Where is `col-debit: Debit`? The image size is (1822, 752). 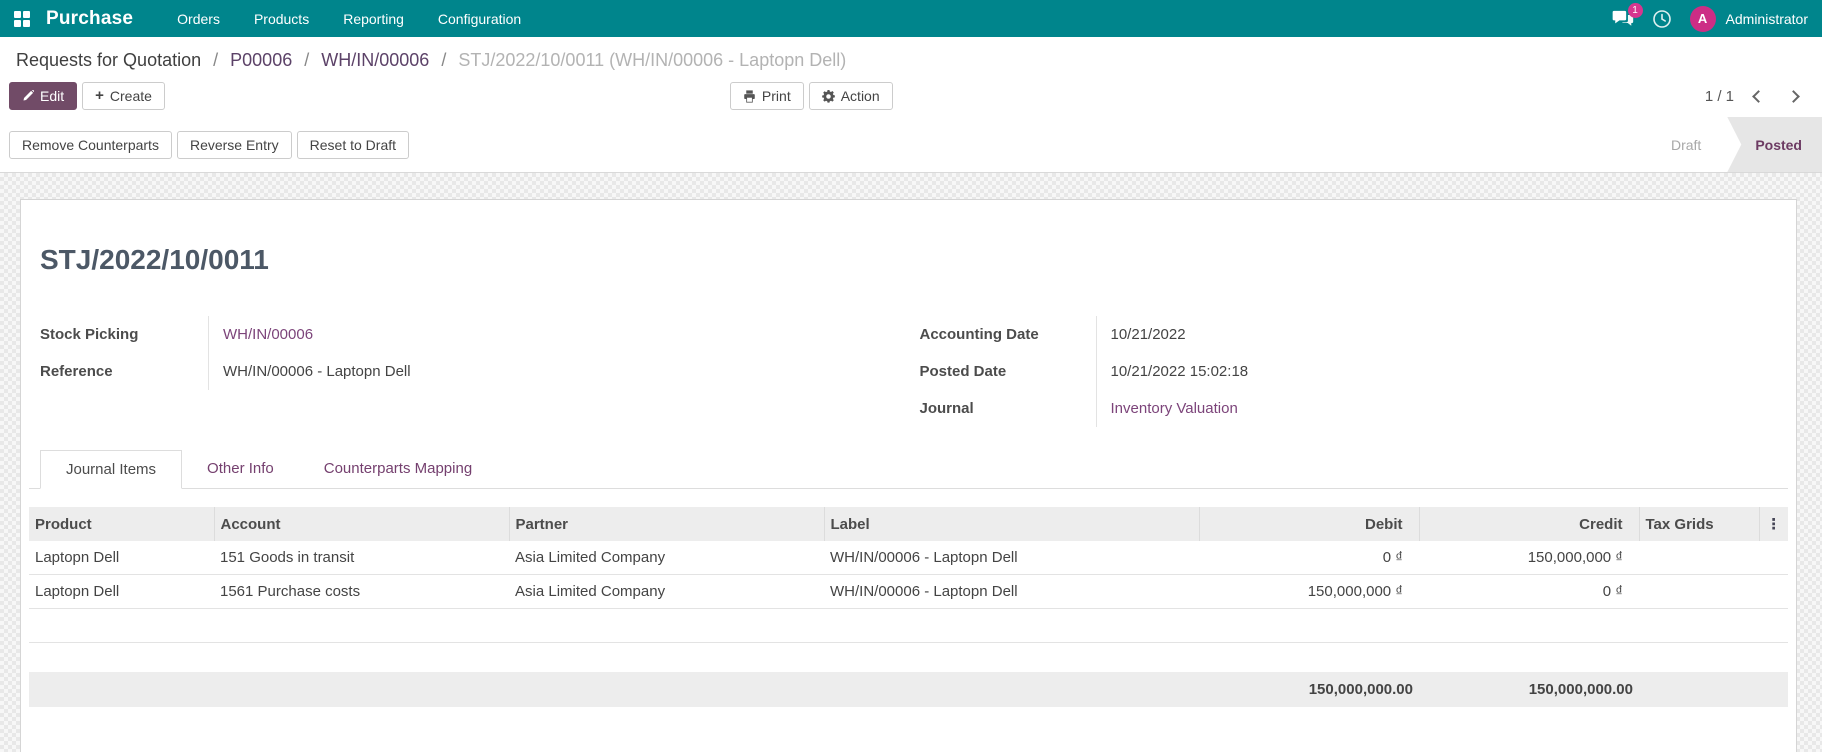
col-debit: Debit is located at coordinates (1309, 524).